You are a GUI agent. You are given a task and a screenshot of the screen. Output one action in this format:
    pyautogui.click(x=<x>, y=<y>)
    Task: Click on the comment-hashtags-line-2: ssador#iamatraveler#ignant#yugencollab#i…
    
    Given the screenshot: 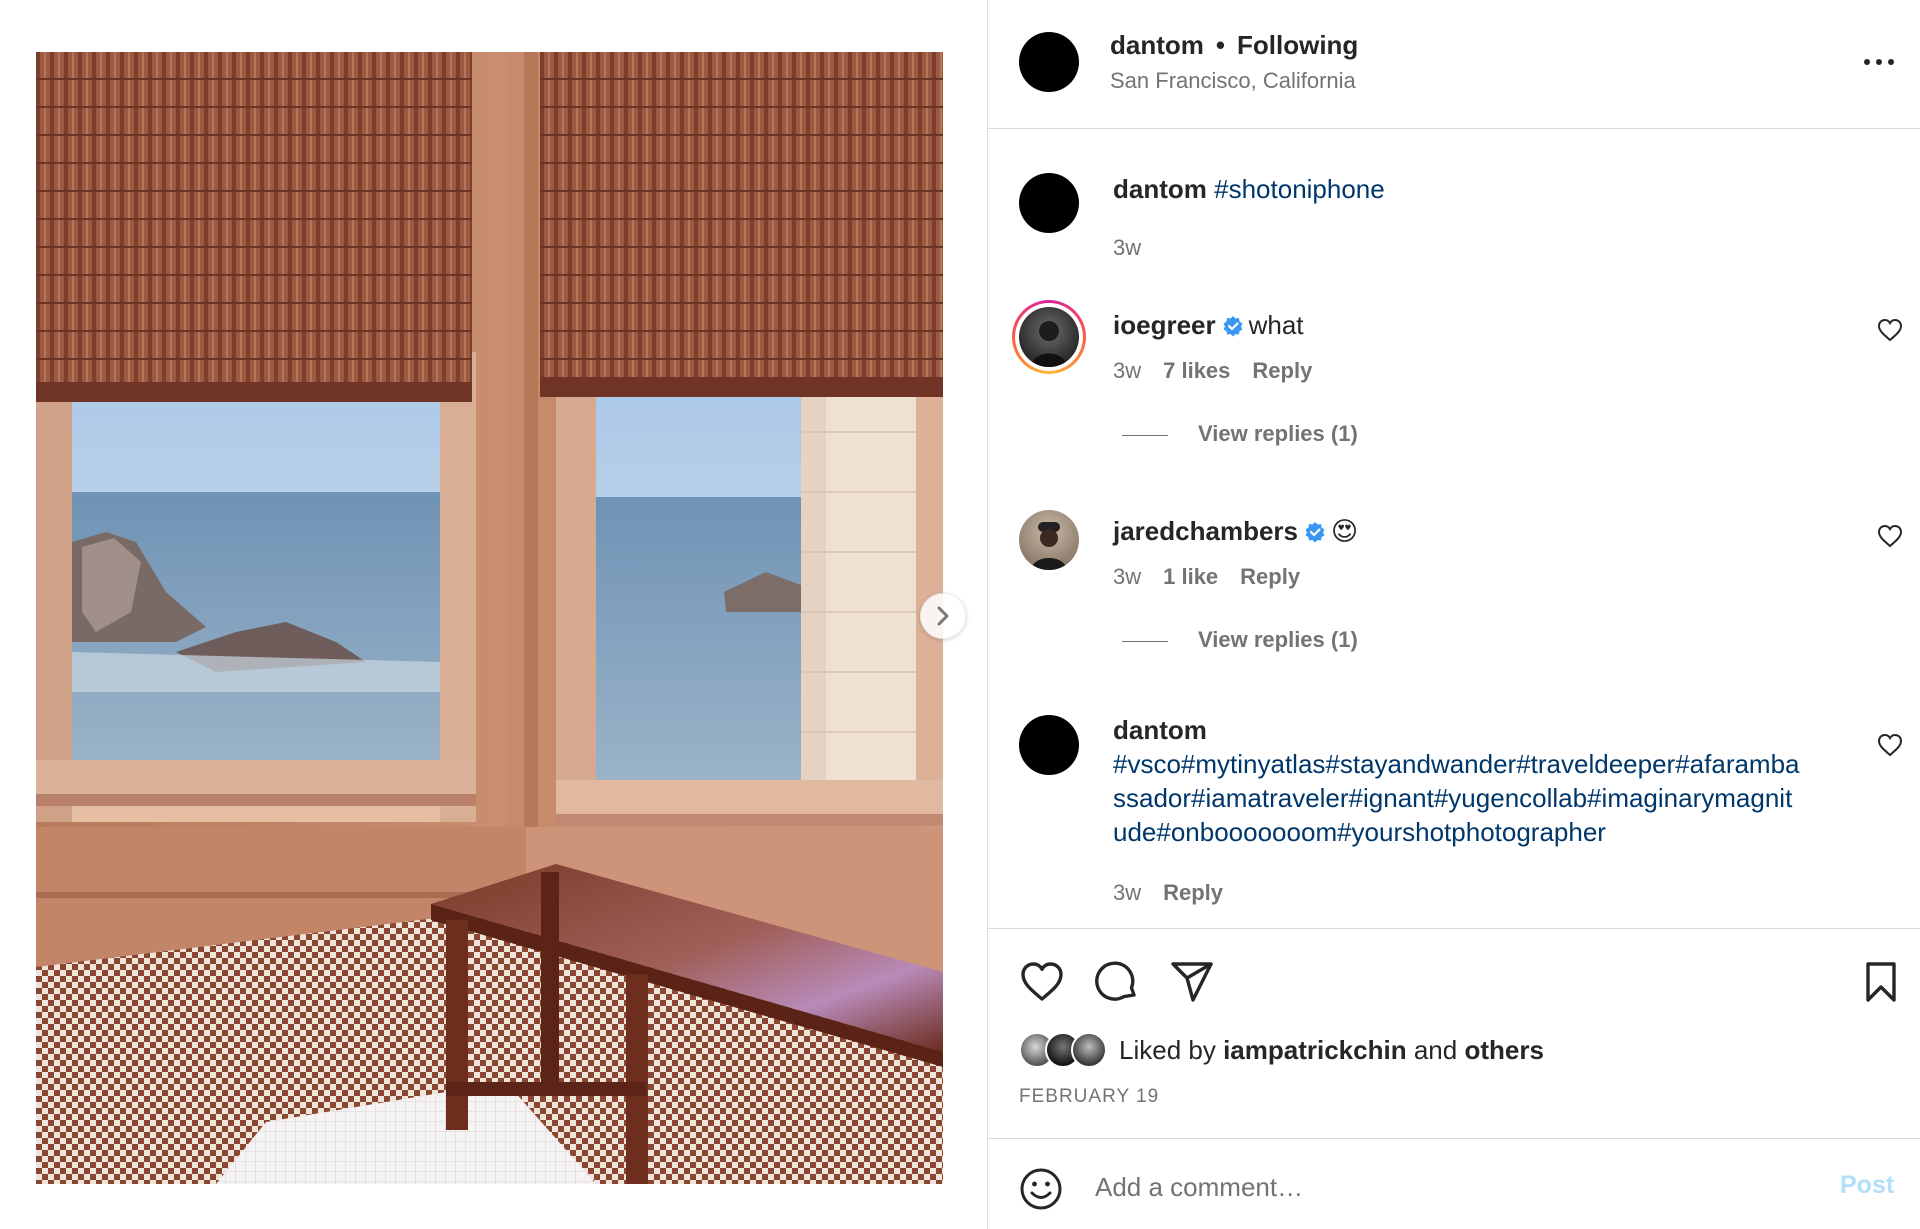 What is the action you would take?
    pyautogui.click(x=1483, y=798)
    